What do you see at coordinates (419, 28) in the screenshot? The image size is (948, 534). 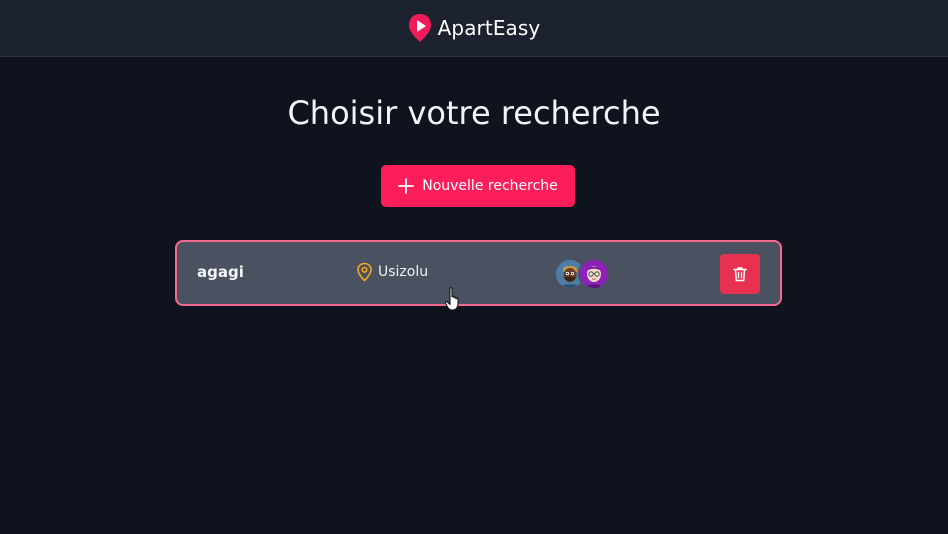 I see `brand-logo-icon` at bounding box center [419, 28].